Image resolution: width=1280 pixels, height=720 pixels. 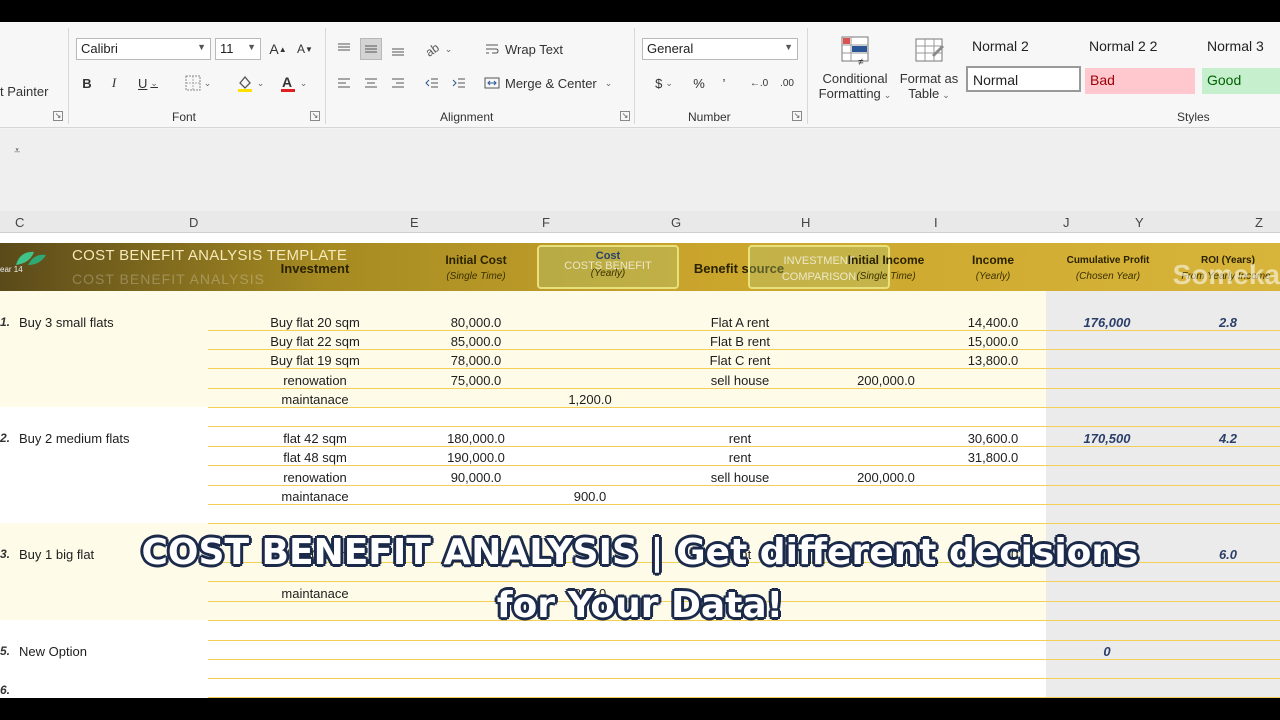 I want to click on col-header-f: F, so click(x=546, y=222).